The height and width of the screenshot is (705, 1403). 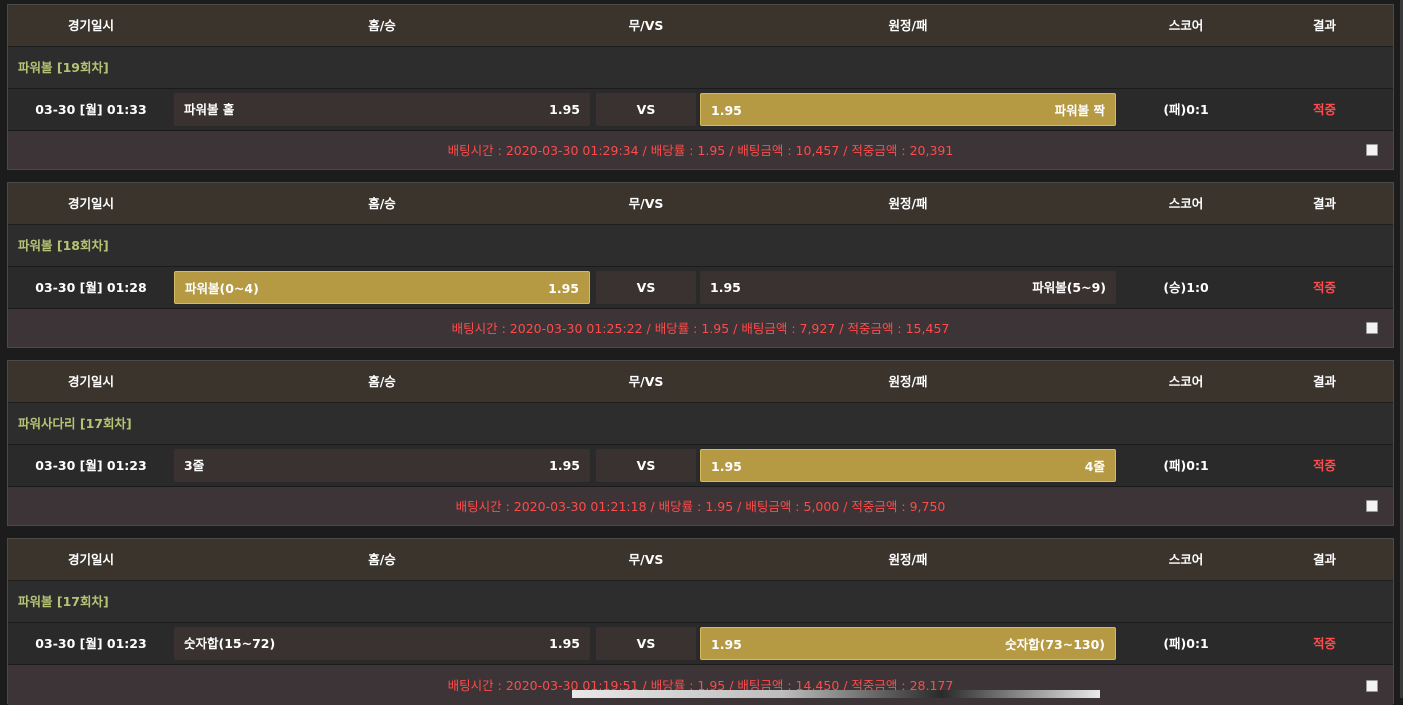 I want to click on away-team-name: 파워볼(5~9), so click(x=1069, y=287).